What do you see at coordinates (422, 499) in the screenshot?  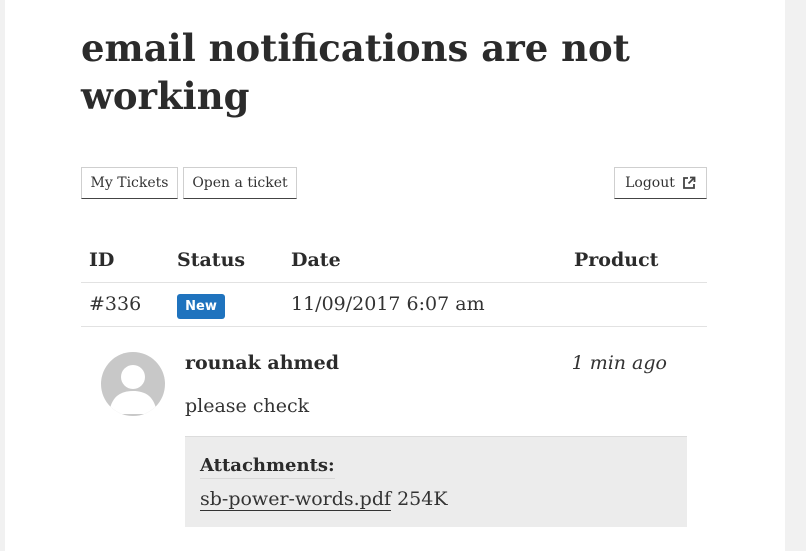 I see `attachment-size: 254K` at bounding box center [422, 499].